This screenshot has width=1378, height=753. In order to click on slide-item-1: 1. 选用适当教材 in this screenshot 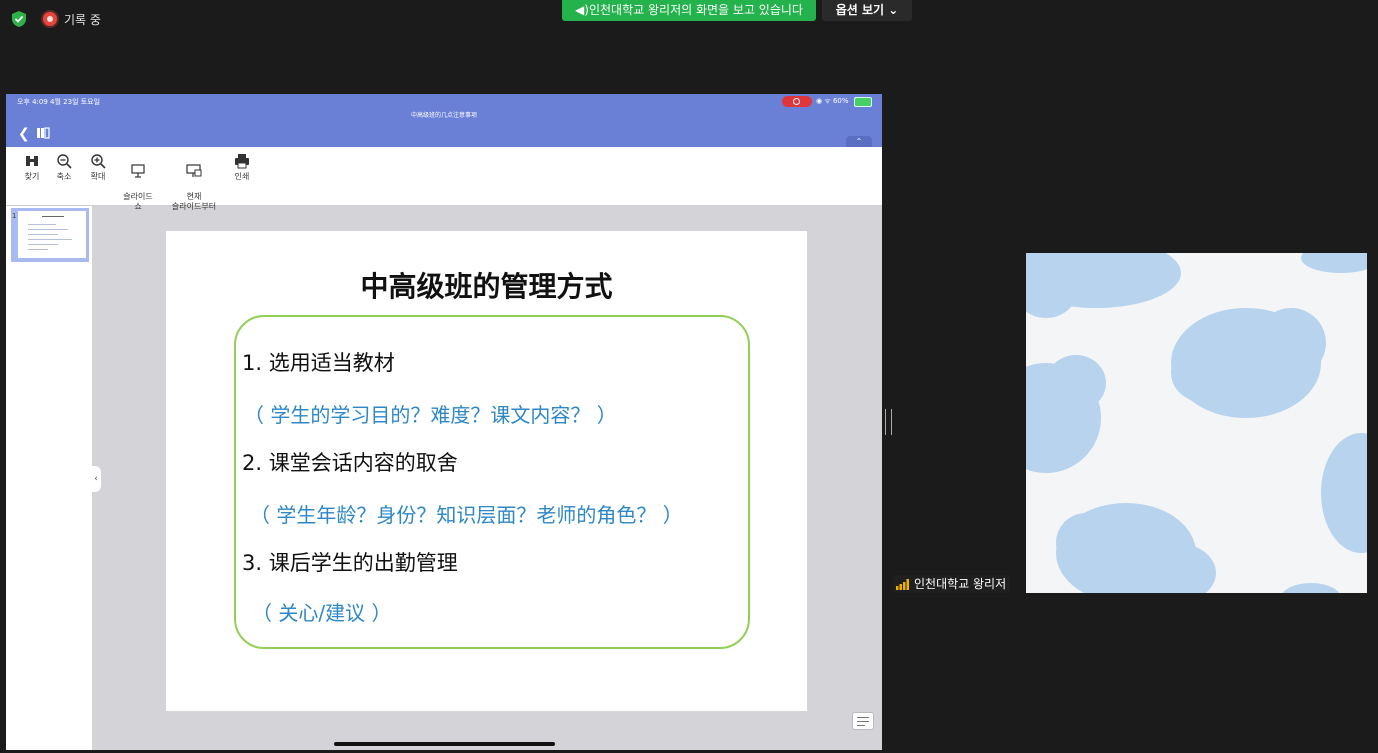, I will do `click(318, 363)`.